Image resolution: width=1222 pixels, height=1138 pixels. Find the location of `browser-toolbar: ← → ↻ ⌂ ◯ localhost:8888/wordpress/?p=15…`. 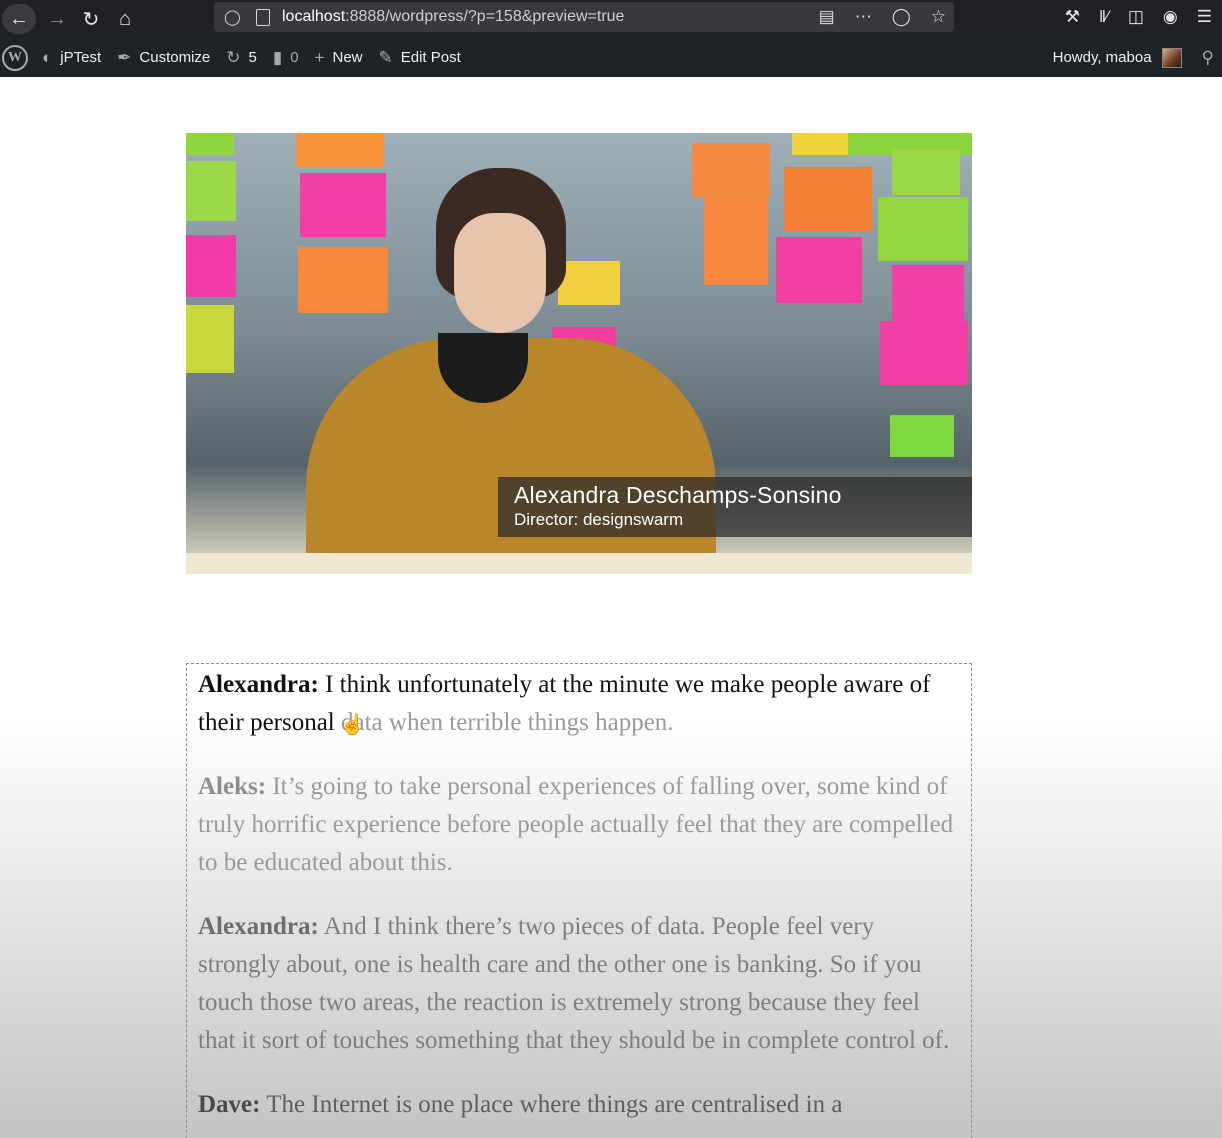

browser-toolbar: ← → ↻ ⌂ ◯ localhost:8888/wordpress/?p=15… is located at coordinates (611, 19).